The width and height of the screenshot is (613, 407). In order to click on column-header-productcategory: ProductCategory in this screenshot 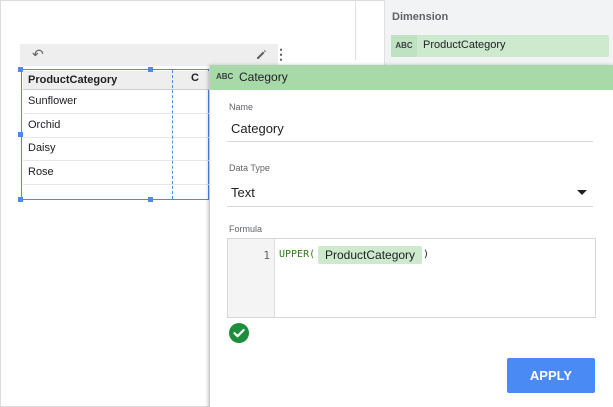, I will do `click(72, 80)`.